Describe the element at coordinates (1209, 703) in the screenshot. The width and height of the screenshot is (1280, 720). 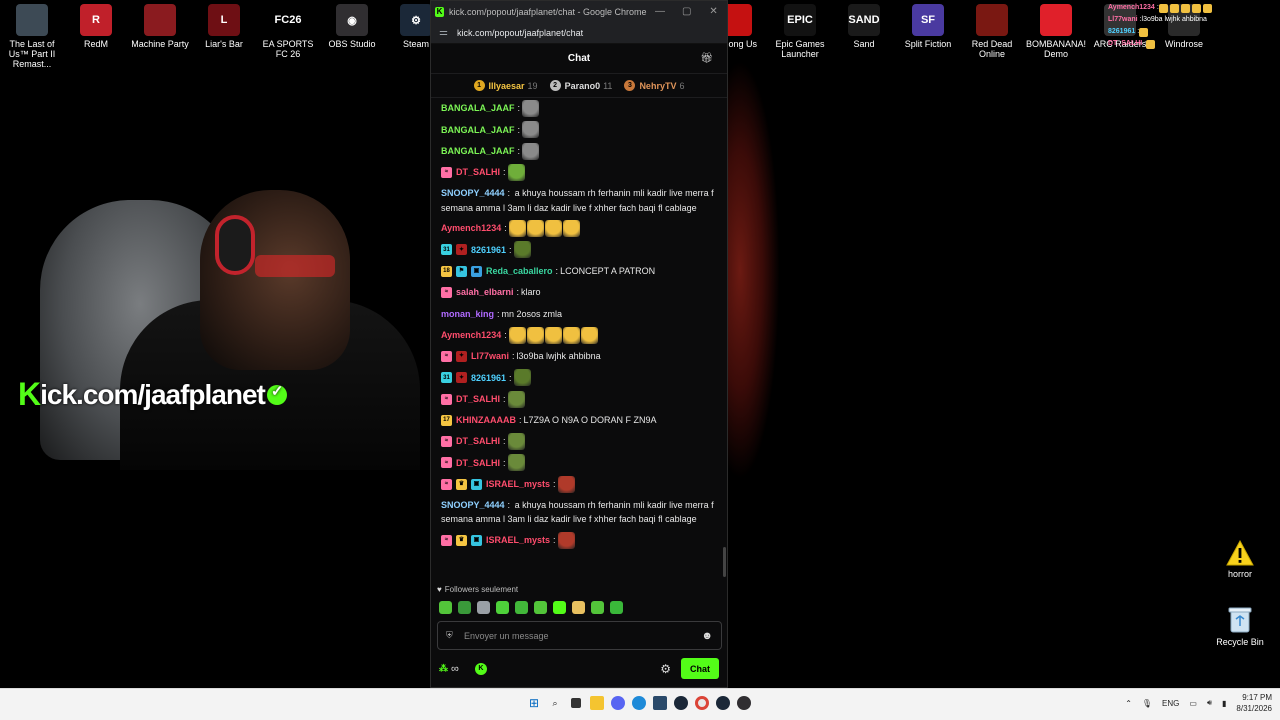
I see `volume-icon: 🔊︎` at that location.